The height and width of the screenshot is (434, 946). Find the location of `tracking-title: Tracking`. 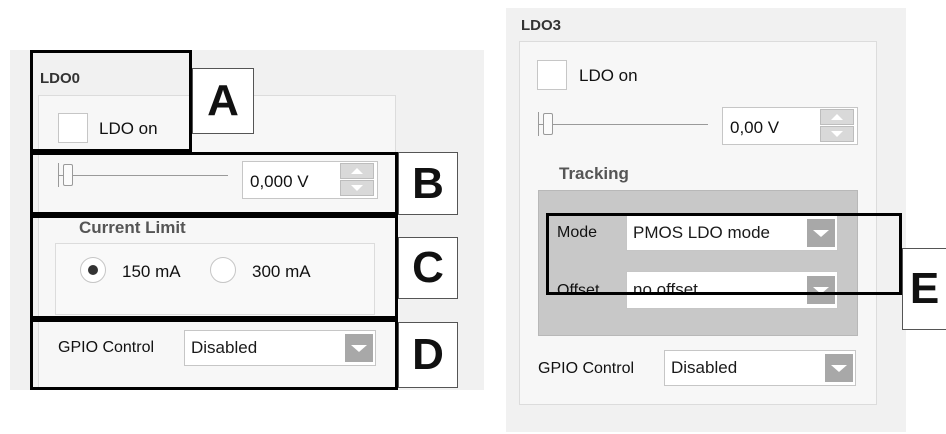

tracking-title: Tracking is located at coordinates (594, 173).